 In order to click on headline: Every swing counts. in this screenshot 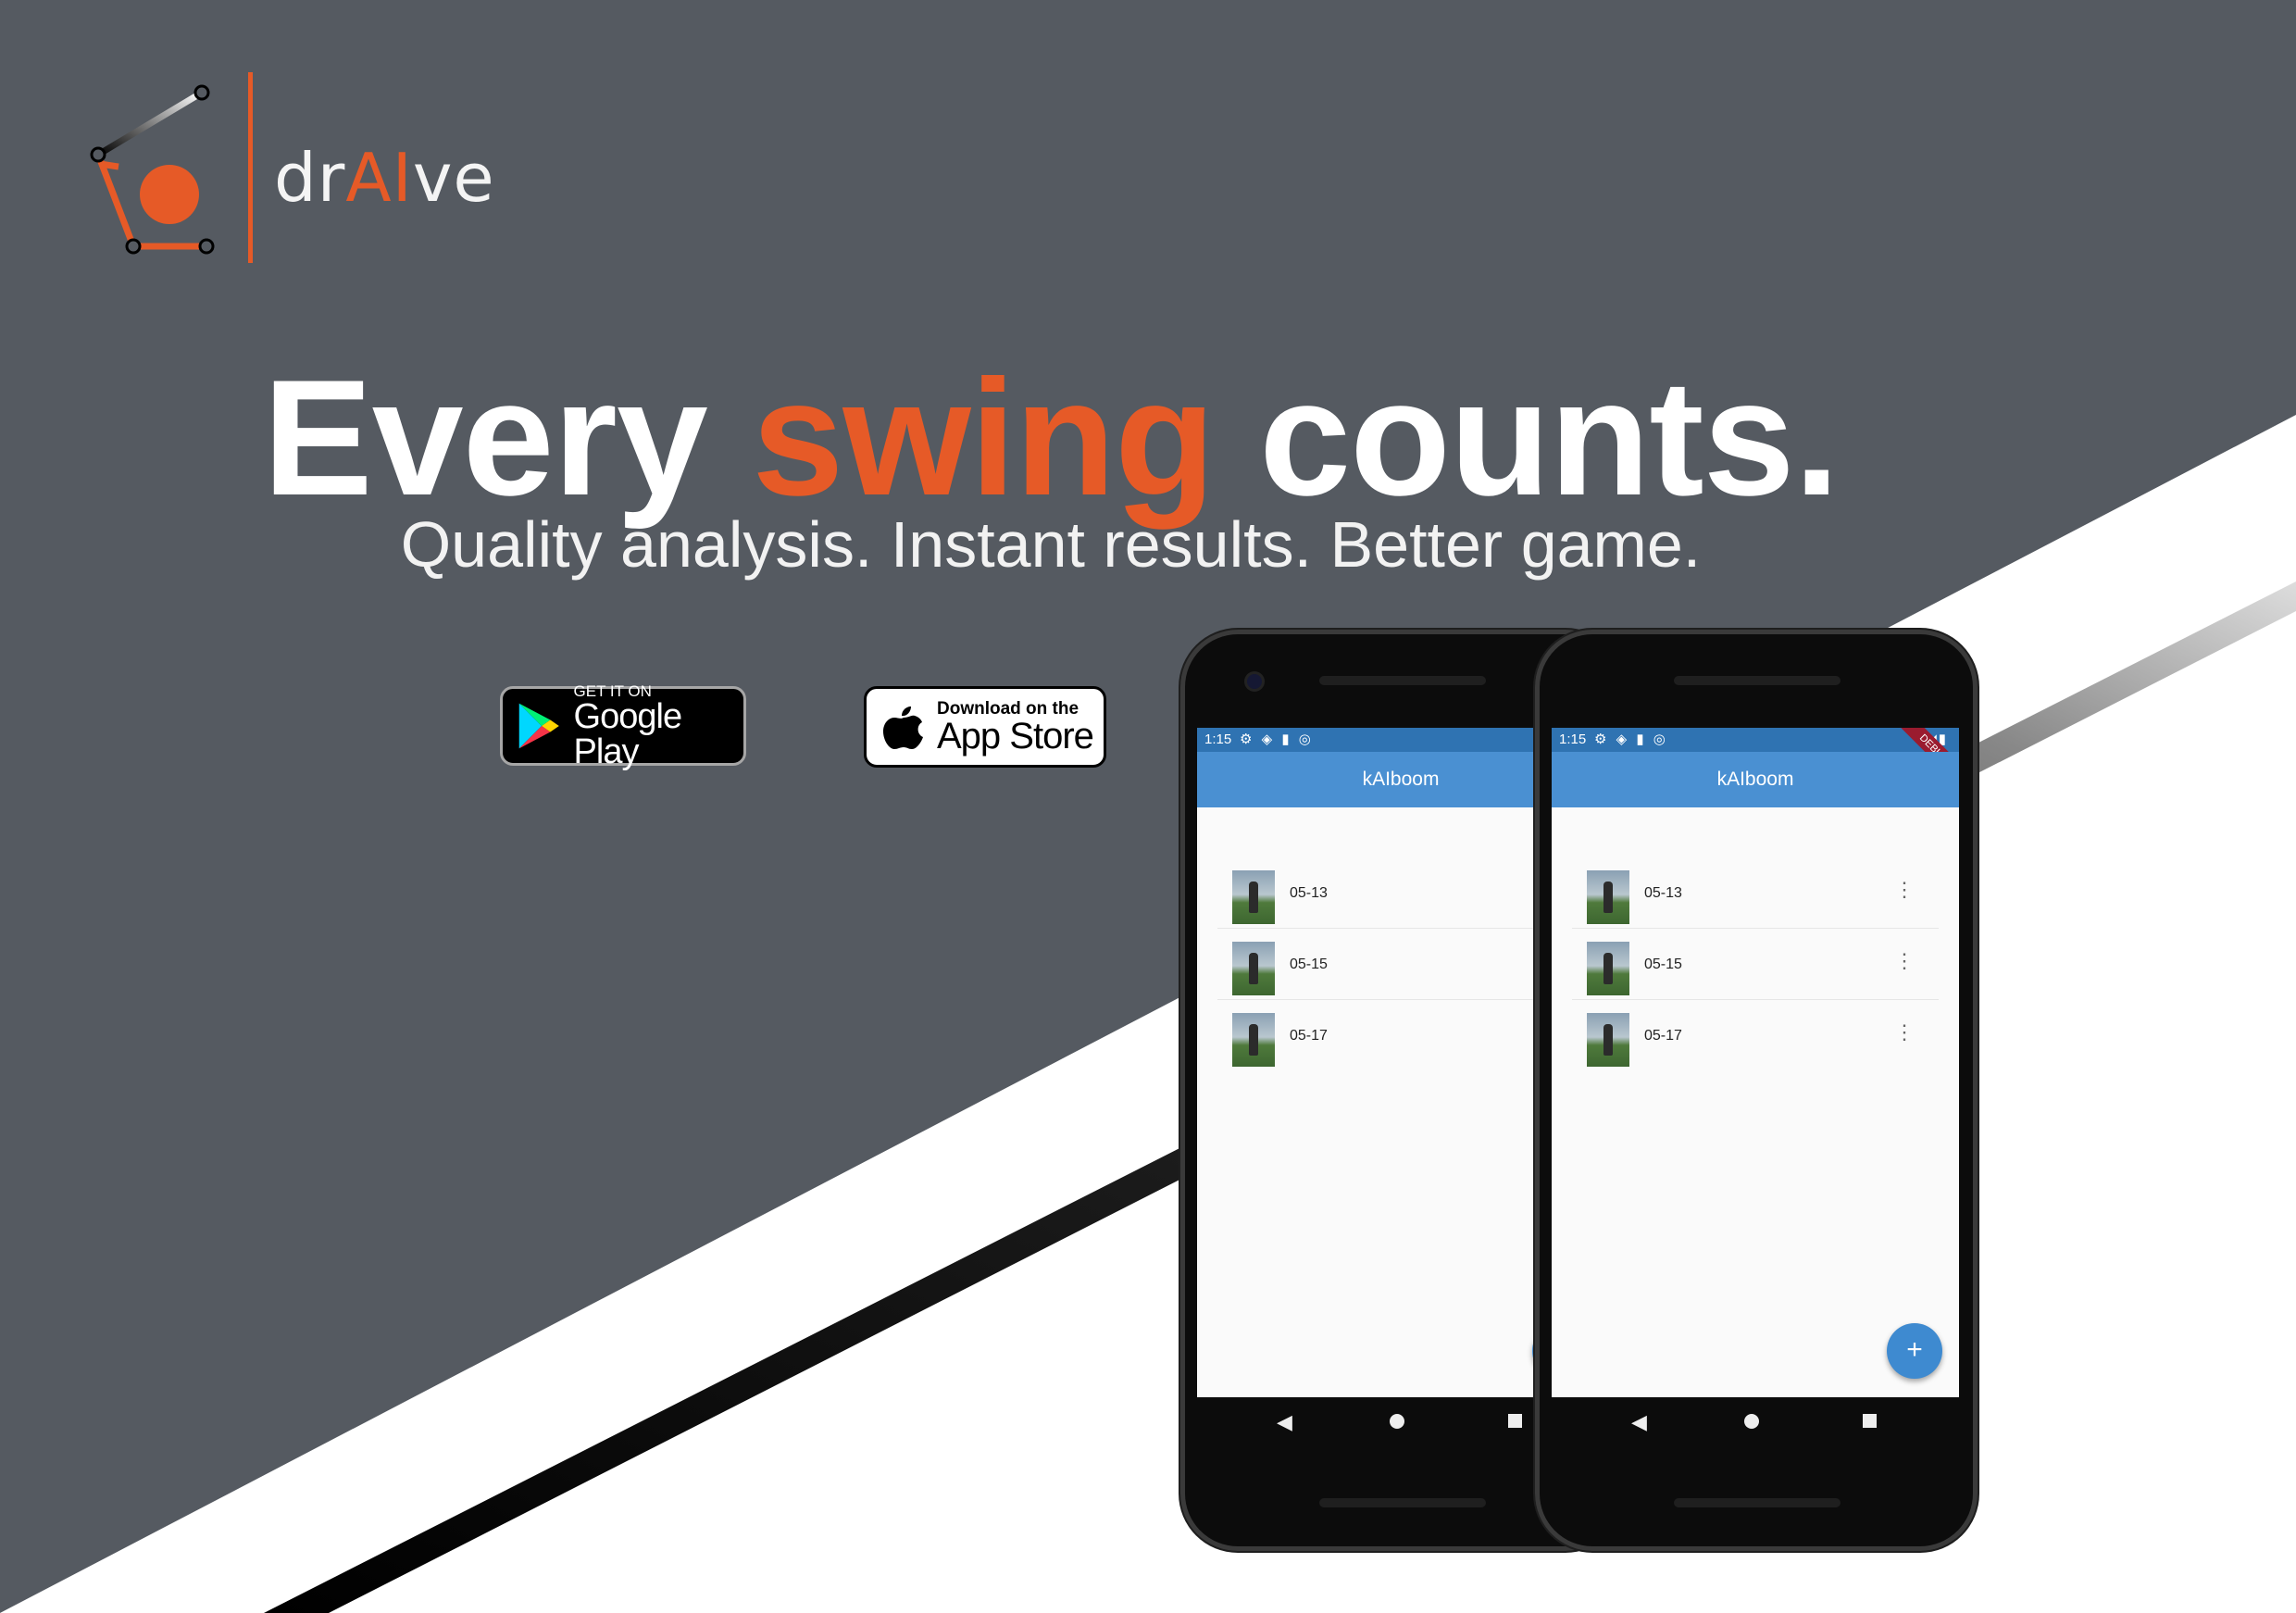, I will do `click(1051, 437)`.